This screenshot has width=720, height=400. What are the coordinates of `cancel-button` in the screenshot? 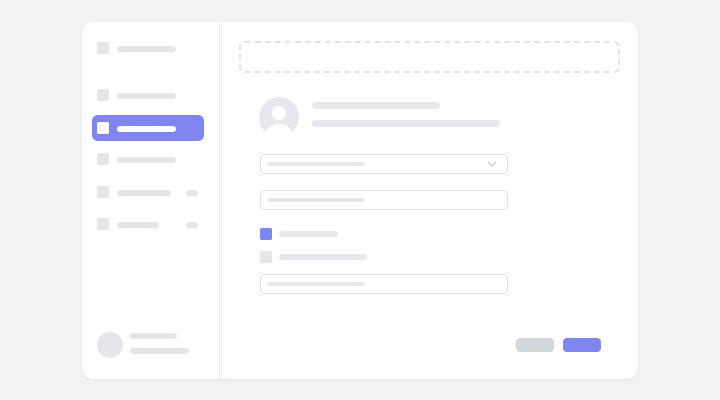 It's located at (535, 345).